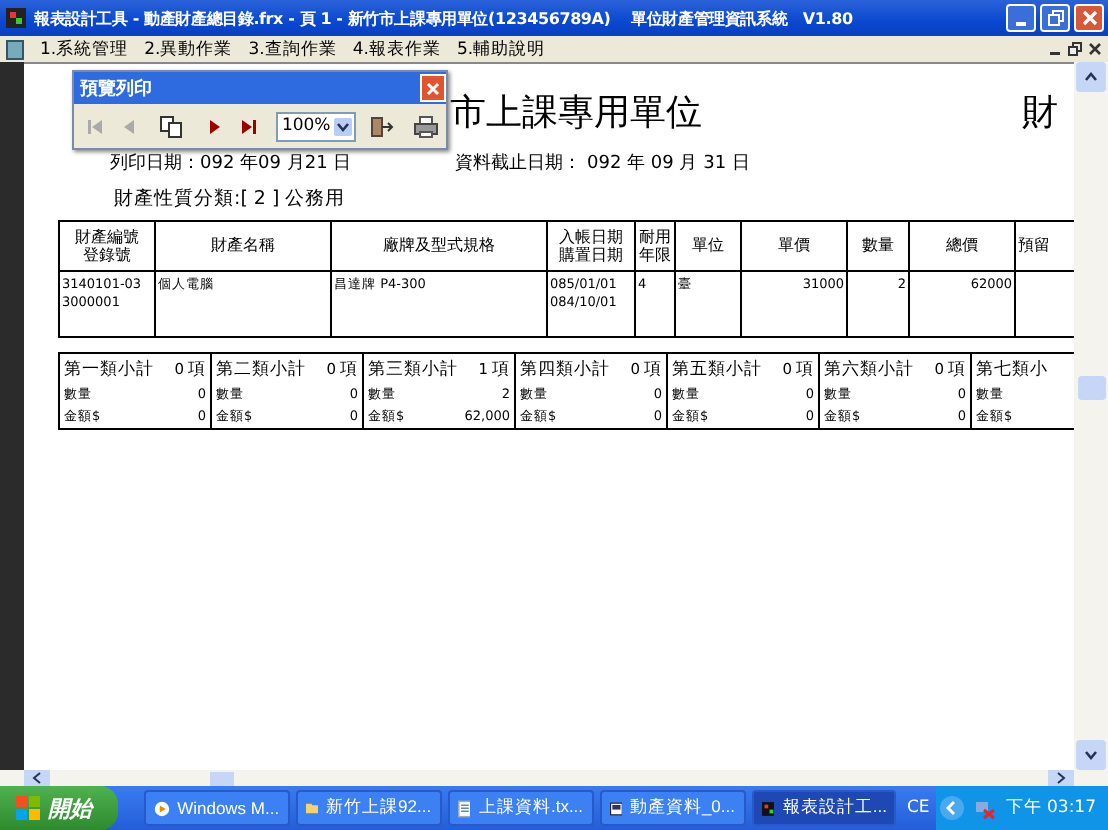  What do you see at coordinates (1061, 778) in the screenshot?
I see `scroll-right-icon` at bounding box center [1061, 778].